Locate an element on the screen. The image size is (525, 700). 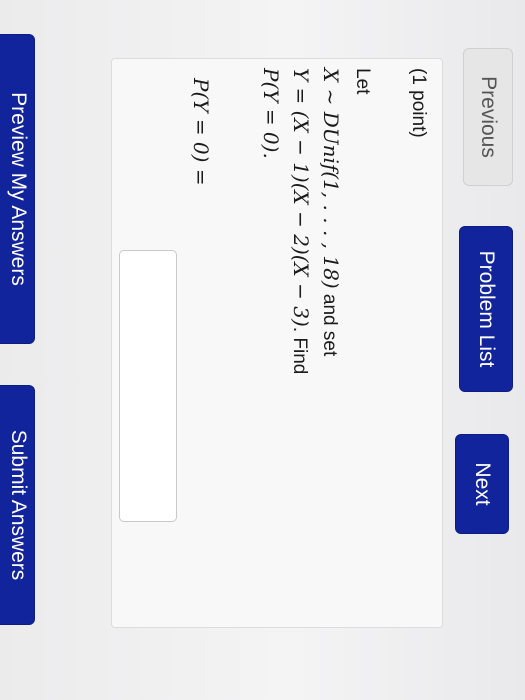
points-label: (1 point) is located at coordinates (418, 103).